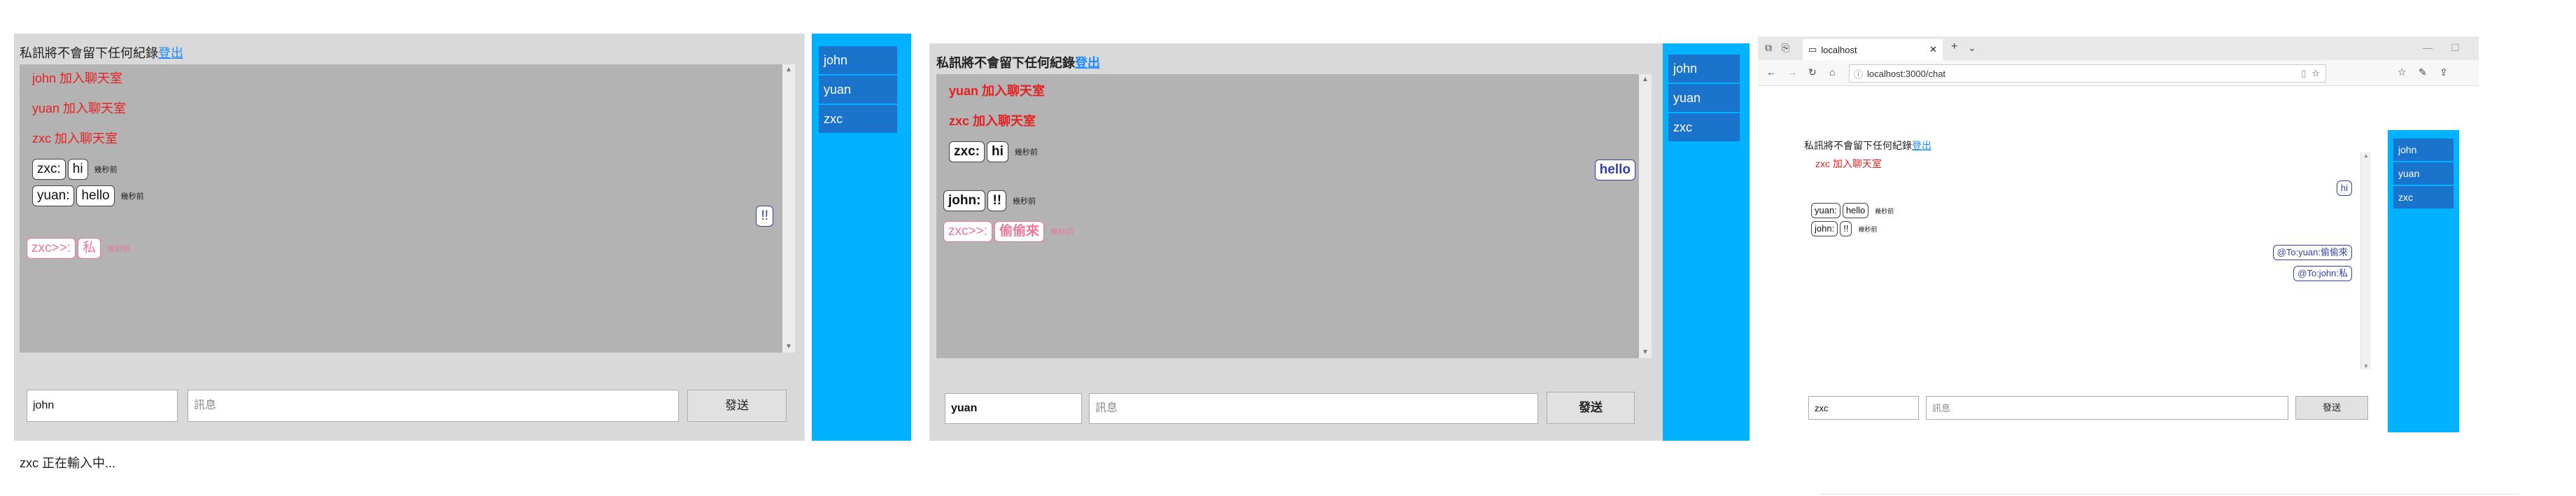 The image size is (2576, 496). I want to click on system-message: john 加入聊天室, so click(77, 78).